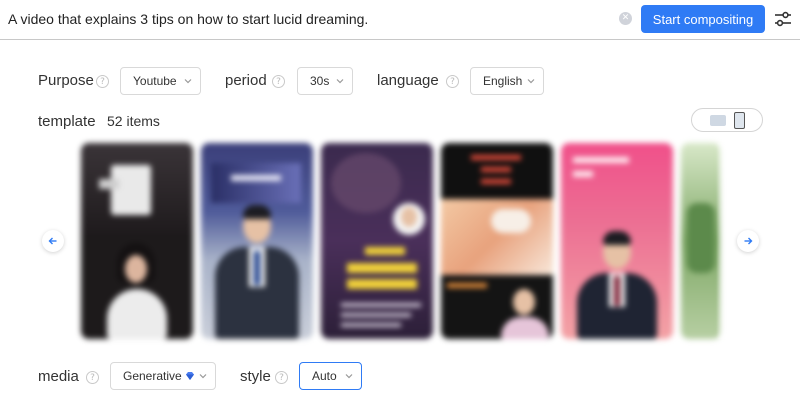  What do you see at coordinates (278, 81) in the screenshot?
I see `period-help-icon: ?` at bounding box center [278, 81].